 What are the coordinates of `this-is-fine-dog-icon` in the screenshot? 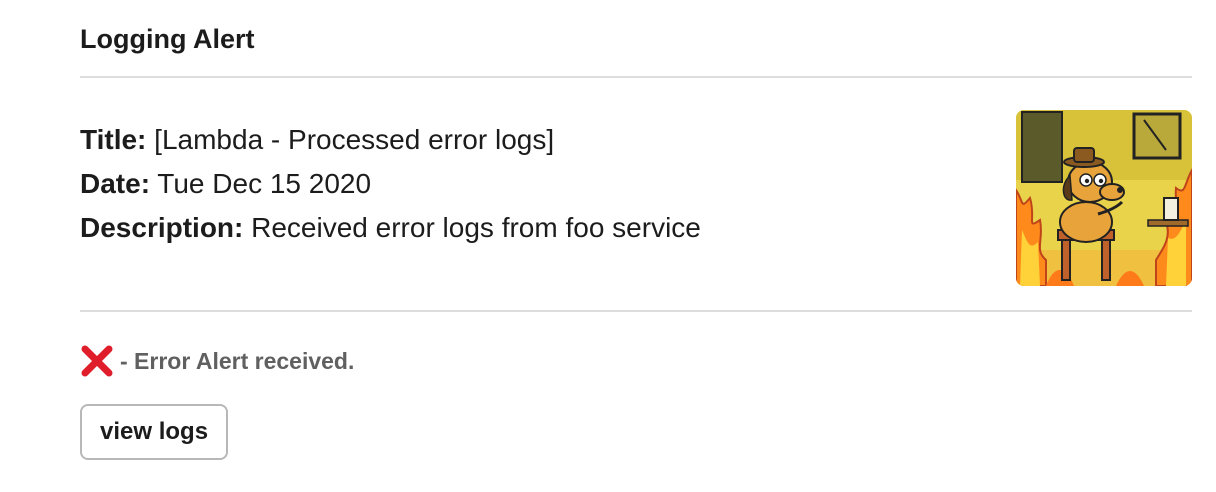 It's located at (1104, 198).